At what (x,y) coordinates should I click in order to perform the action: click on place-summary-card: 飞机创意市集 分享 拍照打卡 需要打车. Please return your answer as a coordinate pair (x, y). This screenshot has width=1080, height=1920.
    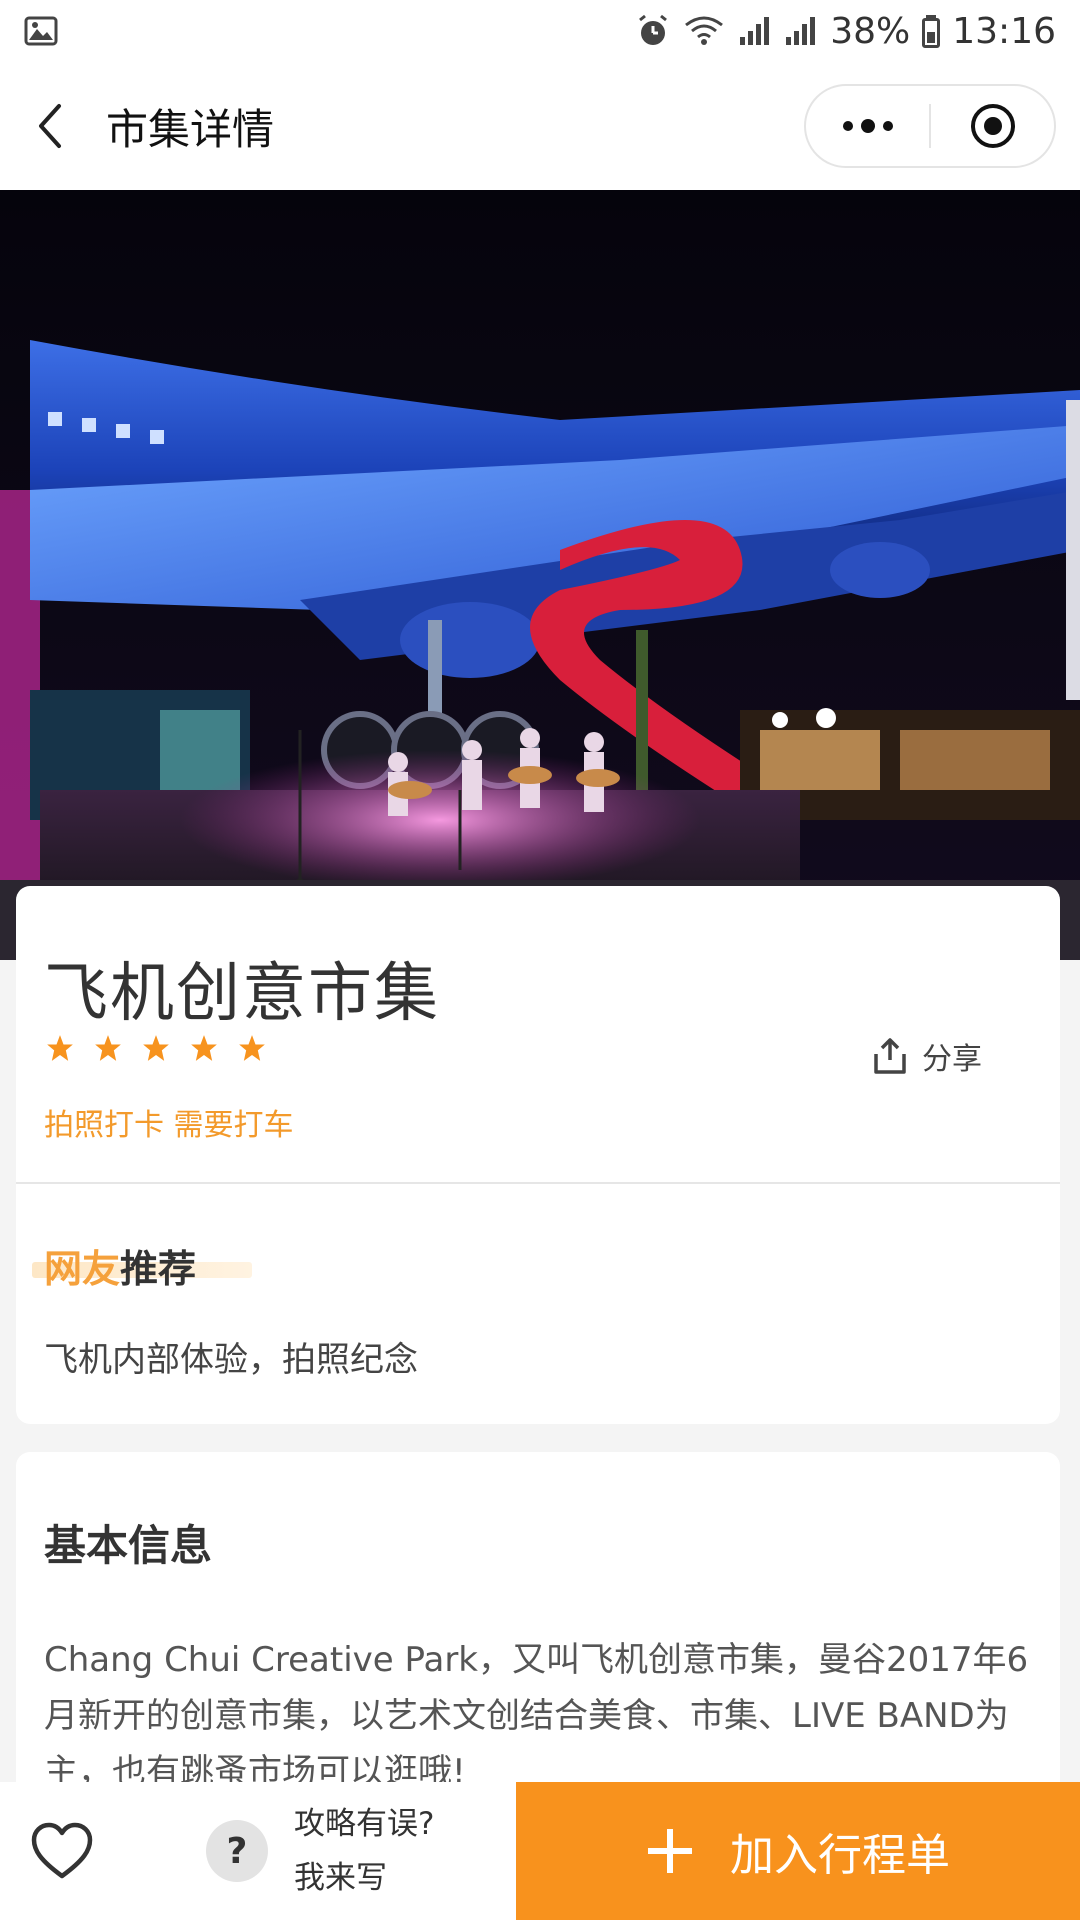
    Looking at the image, I should click on (538, 1034).